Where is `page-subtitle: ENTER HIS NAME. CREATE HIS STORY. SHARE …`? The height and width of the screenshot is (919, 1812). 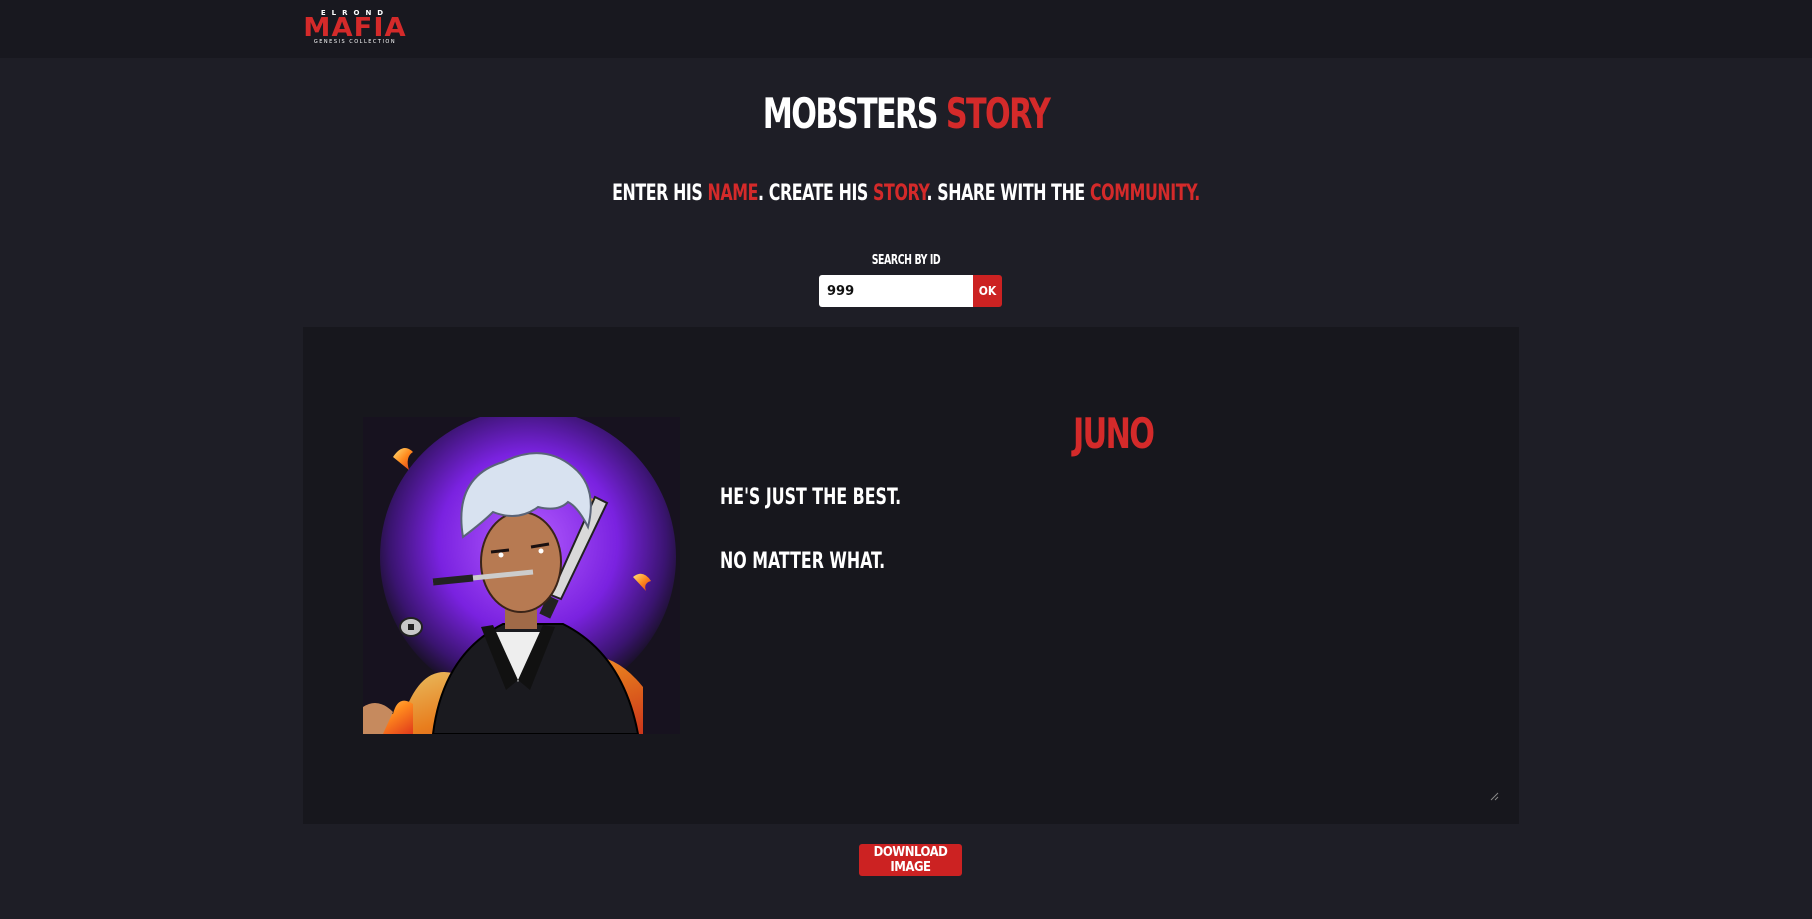
page-subtitle: ENTER HIS NAME. CREATE HIS STORY. SHARE … is located at coordinates (906, 194).